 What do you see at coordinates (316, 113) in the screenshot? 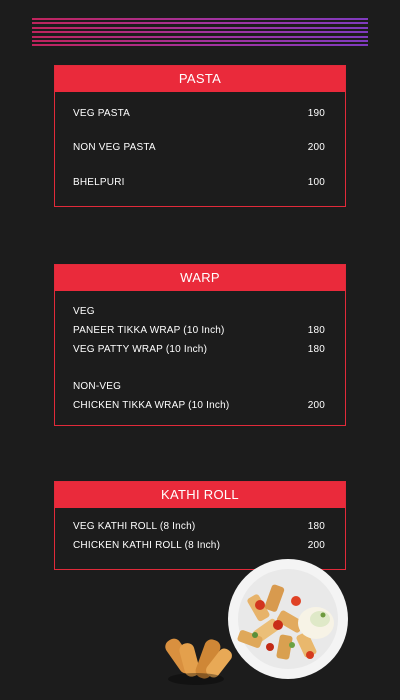
I see `item-price: 190` at bounding box center [316, 113].